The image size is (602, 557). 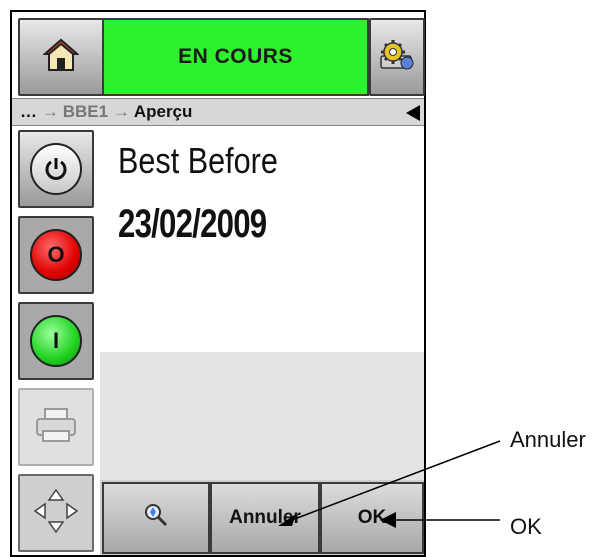 I want to click on start-icon: I, so click(x=56, y=341).